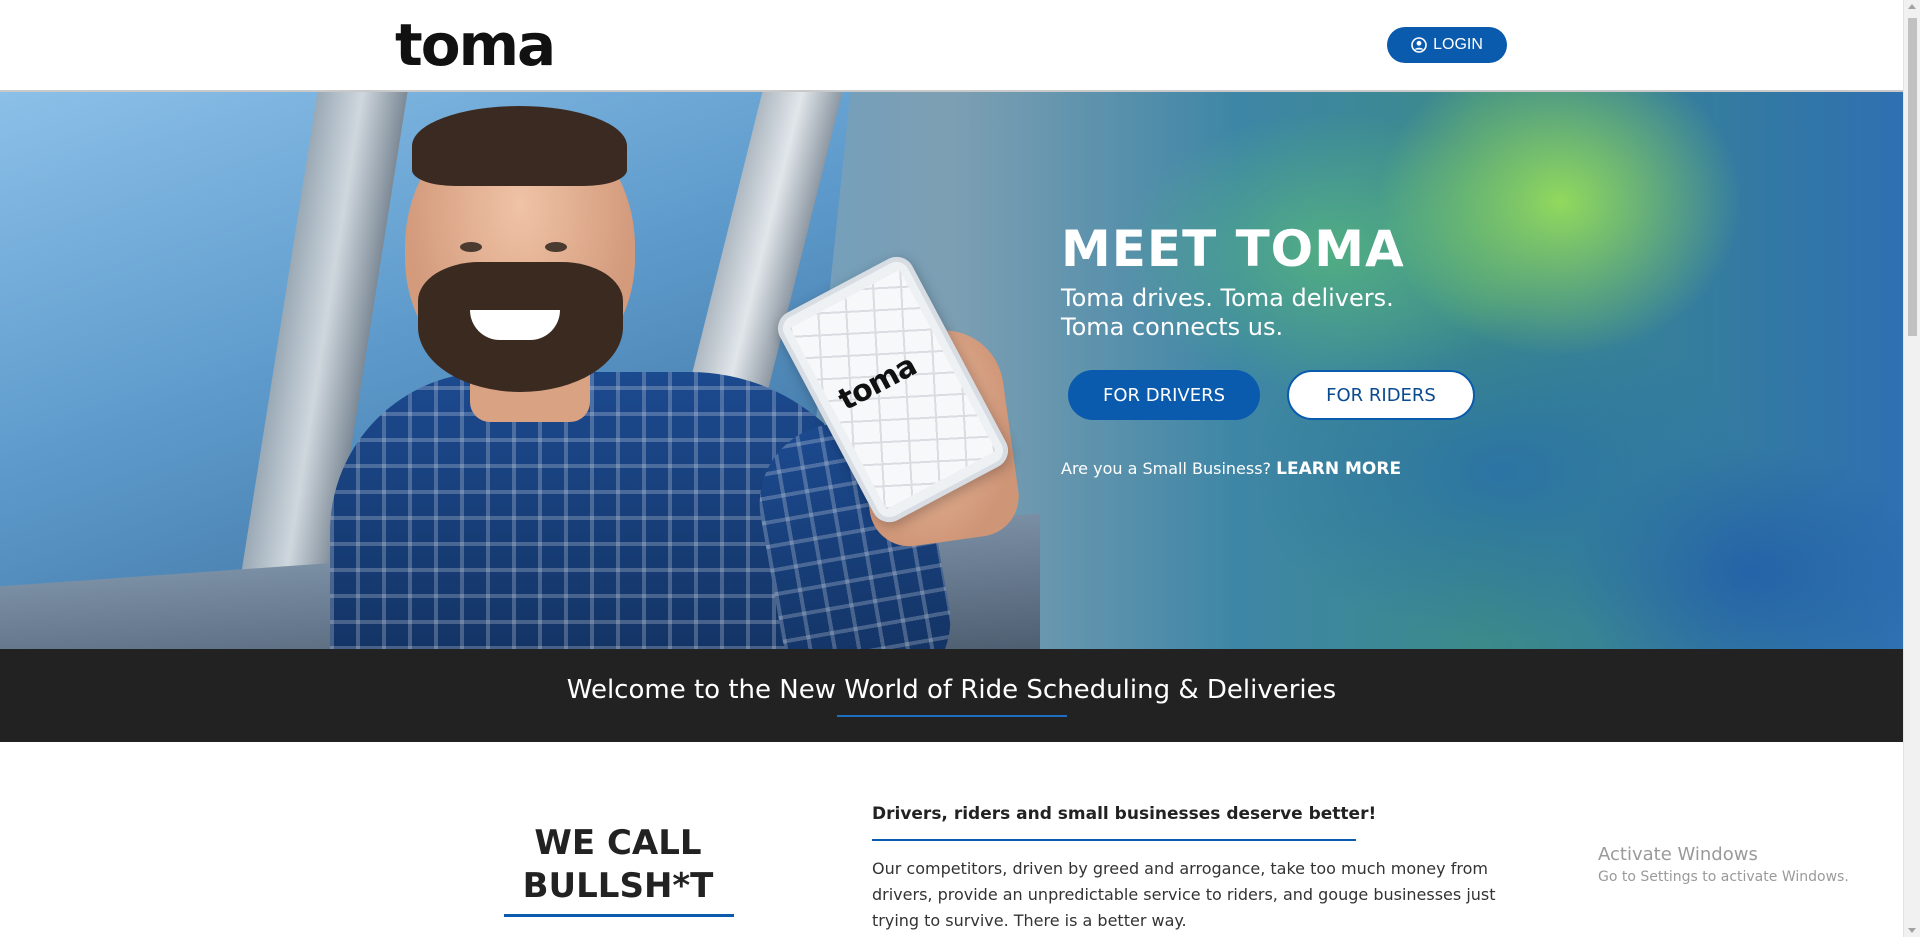 The height and width of the screenshot is (937, 1920). What do you see at coordinates (618, 886) in the screenshot?
I see `callout-line-2: BULLSH*T` at bounding box center [618, 886].